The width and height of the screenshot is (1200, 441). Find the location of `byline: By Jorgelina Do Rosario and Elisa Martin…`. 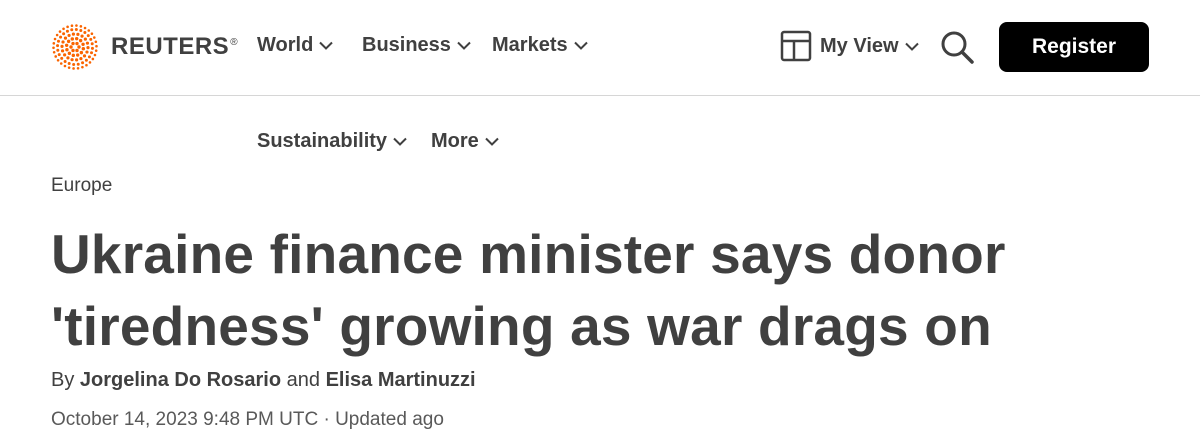

byline: By Jorgelina Do Rosario and Elisa Martin… is located at coordinates (263, 380).